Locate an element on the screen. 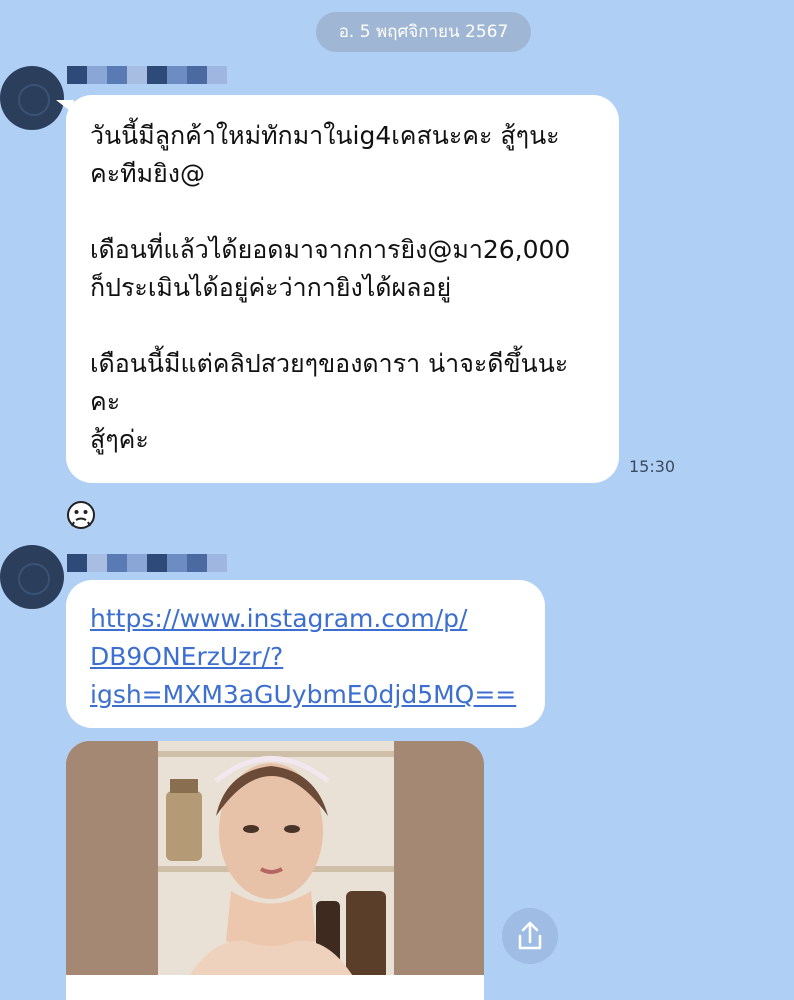  share-button is located at coordinates (530, 936).